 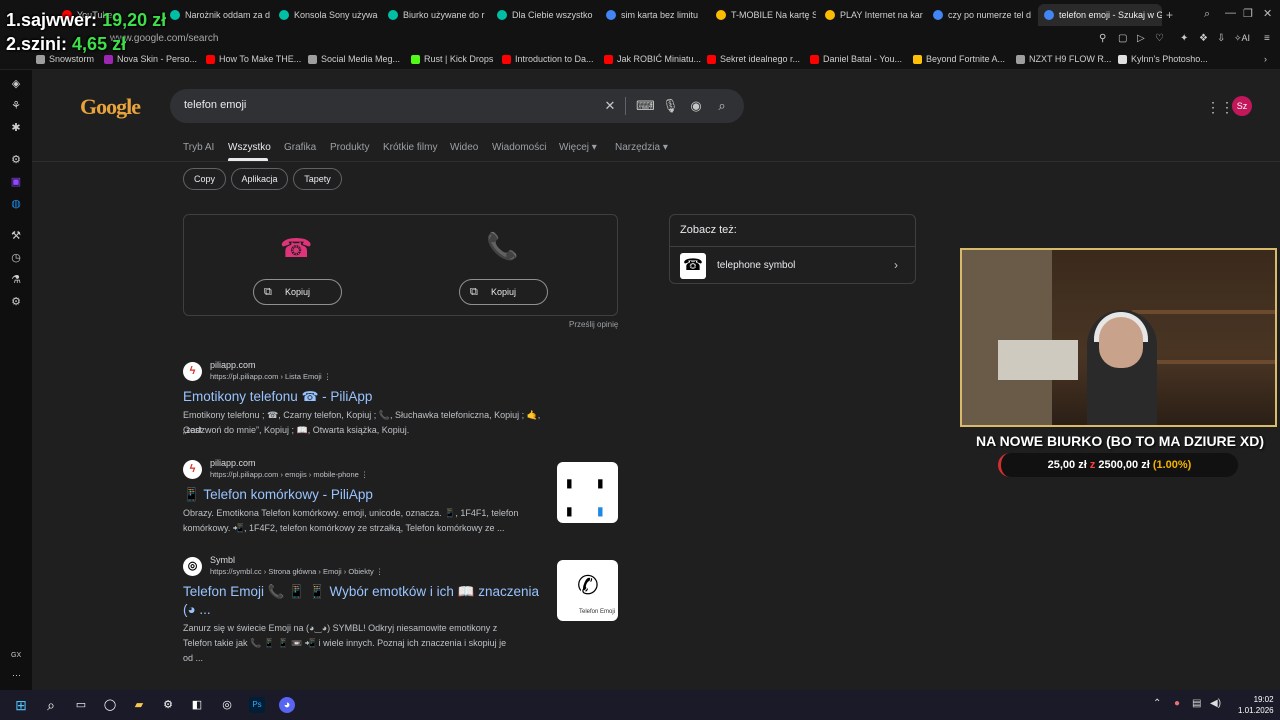 I want to click on menu-icon: ≡, so click(x=1267, y=38).